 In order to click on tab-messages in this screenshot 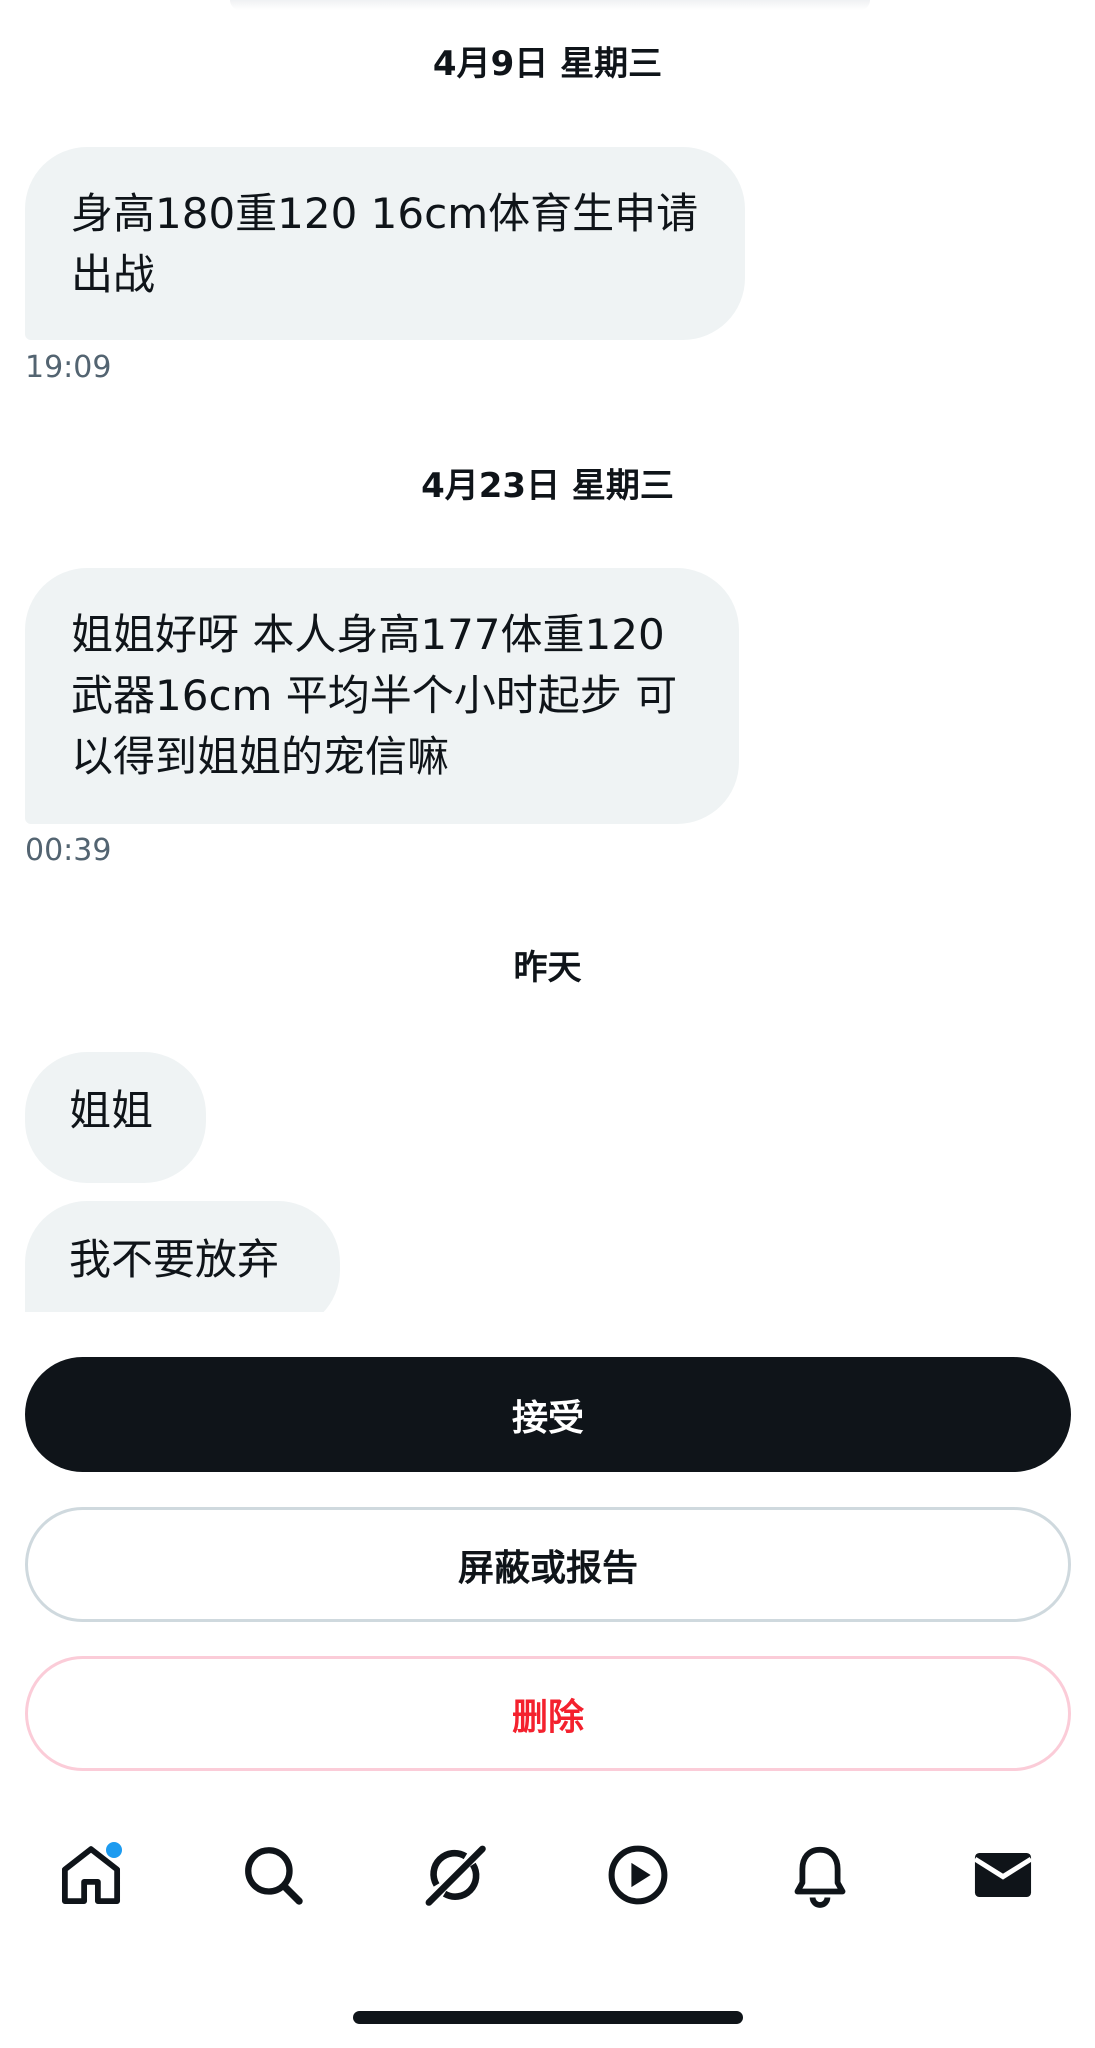, I will do `click(1003, 1875)`.